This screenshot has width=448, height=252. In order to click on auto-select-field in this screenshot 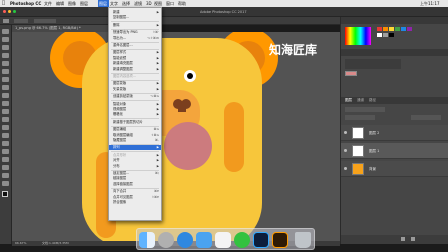, I will do `click(21, 21)`.